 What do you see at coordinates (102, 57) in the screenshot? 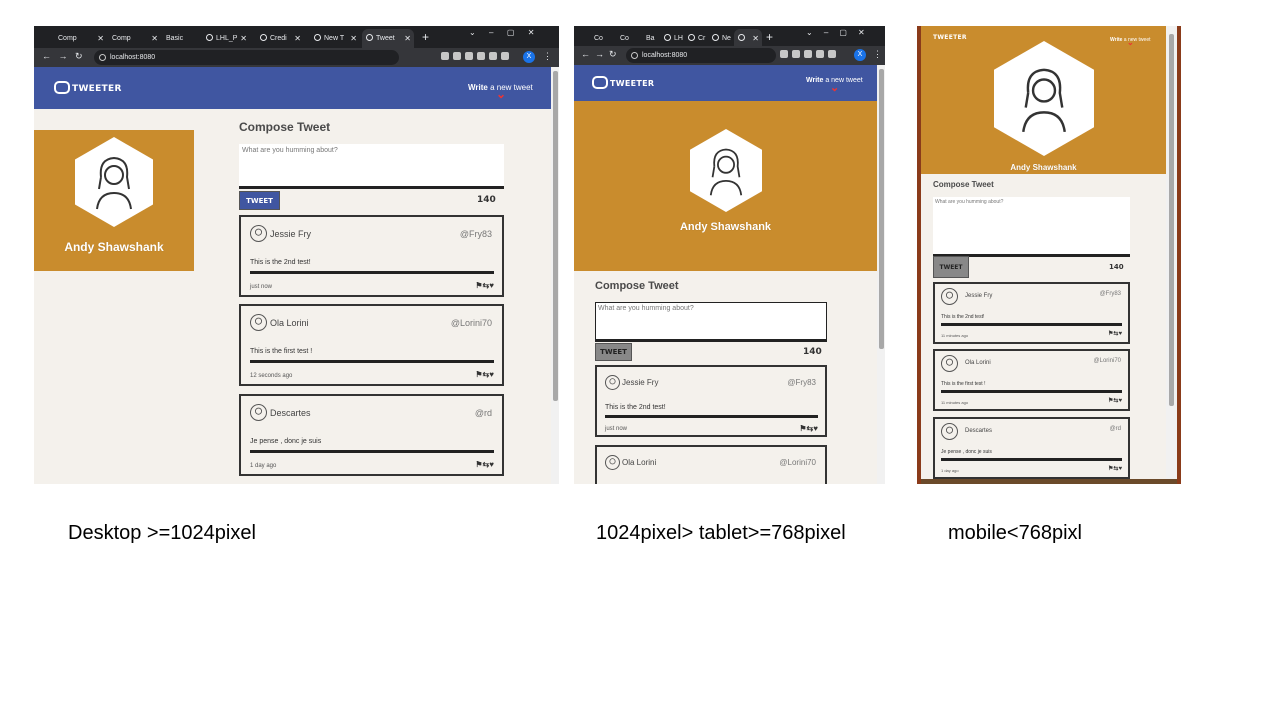
I see `info-icon` at bounding box center [102, 57].